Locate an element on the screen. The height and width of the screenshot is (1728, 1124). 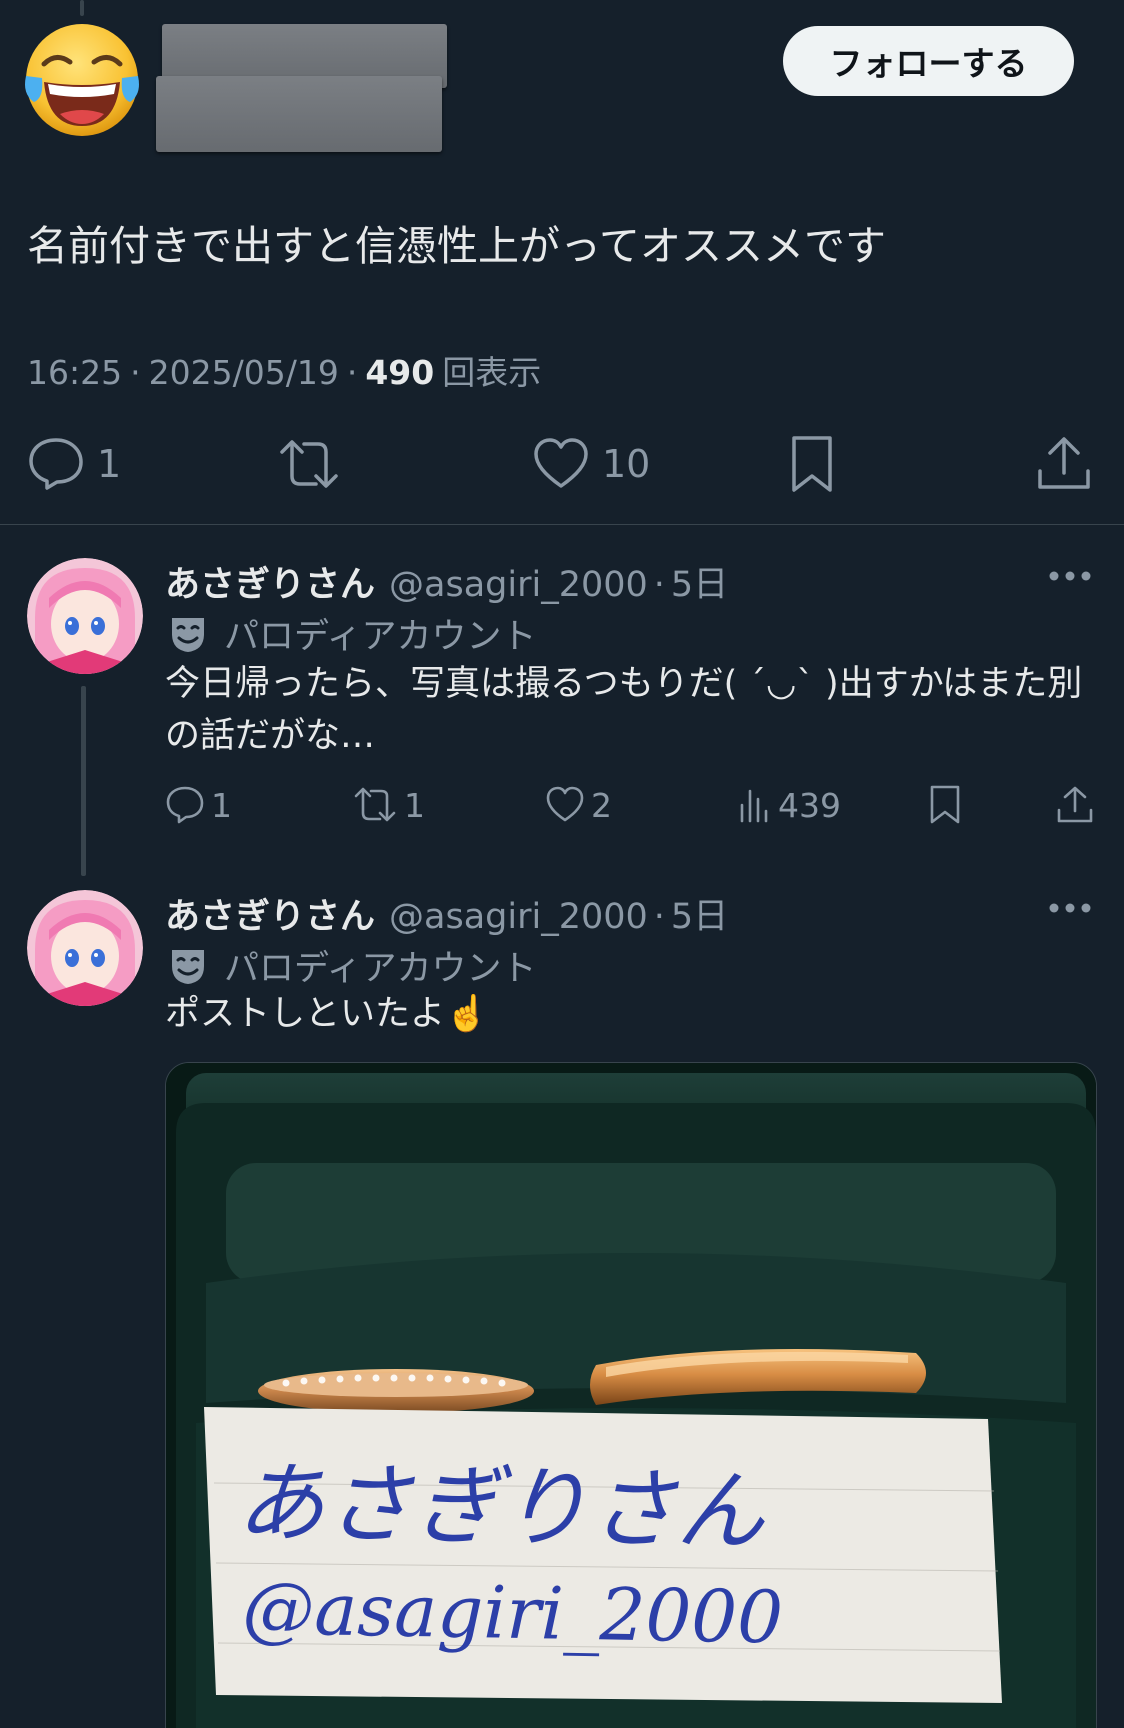
post-time: 16:25 is located at coordinates (75, 372).